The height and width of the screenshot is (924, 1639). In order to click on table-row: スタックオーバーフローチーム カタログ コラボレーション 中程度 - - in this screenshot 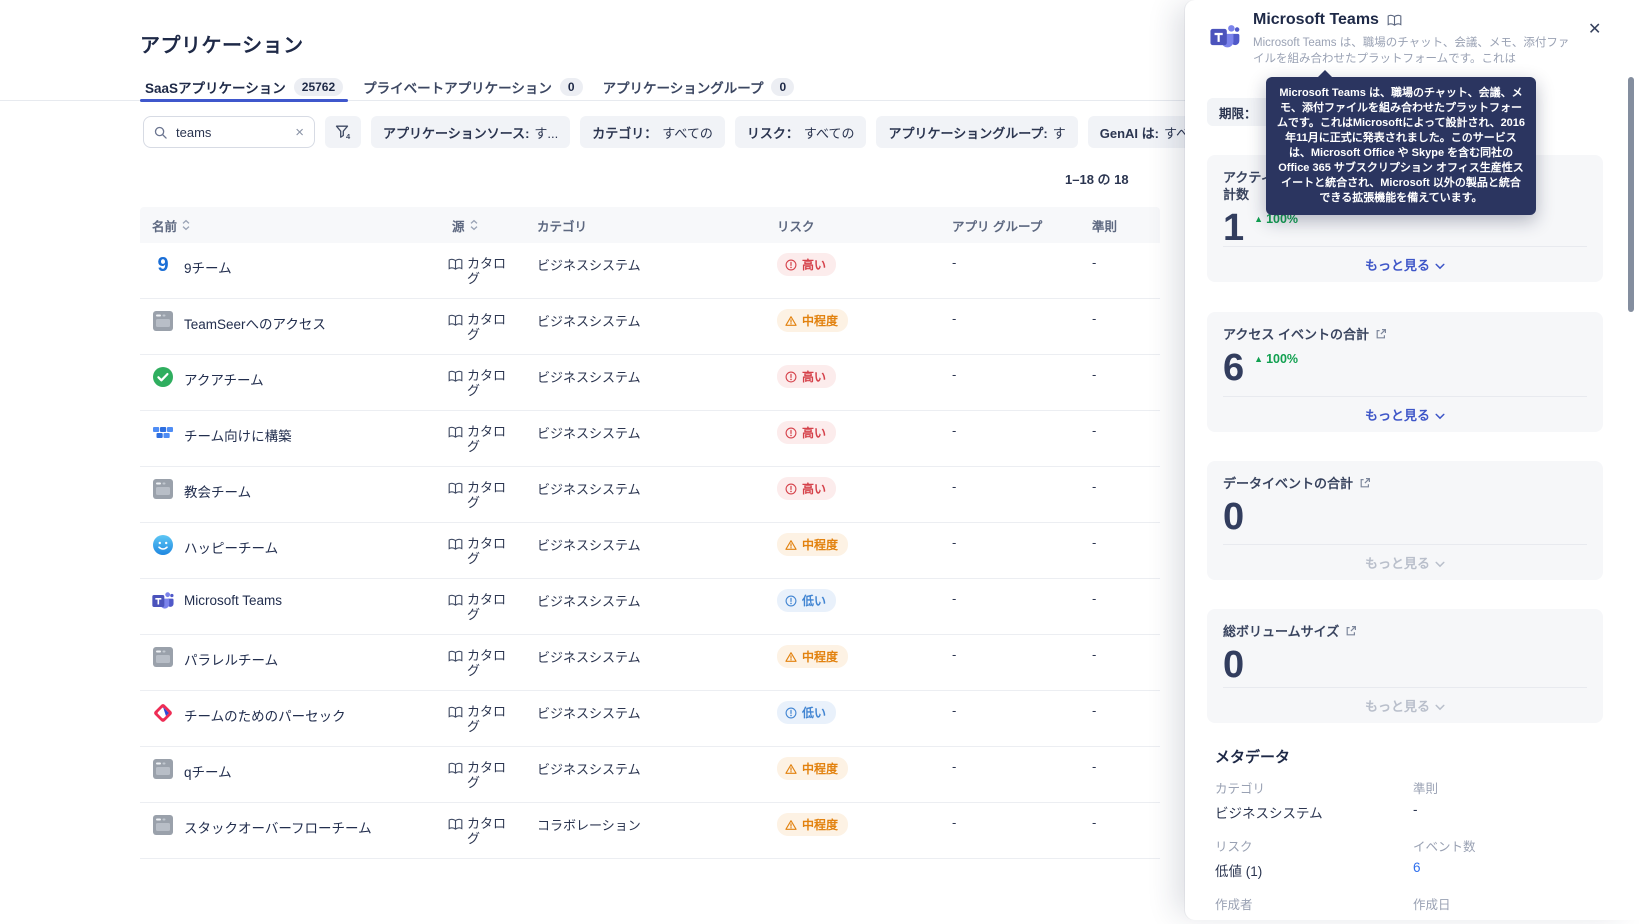, I will do `click(650, 831)`.